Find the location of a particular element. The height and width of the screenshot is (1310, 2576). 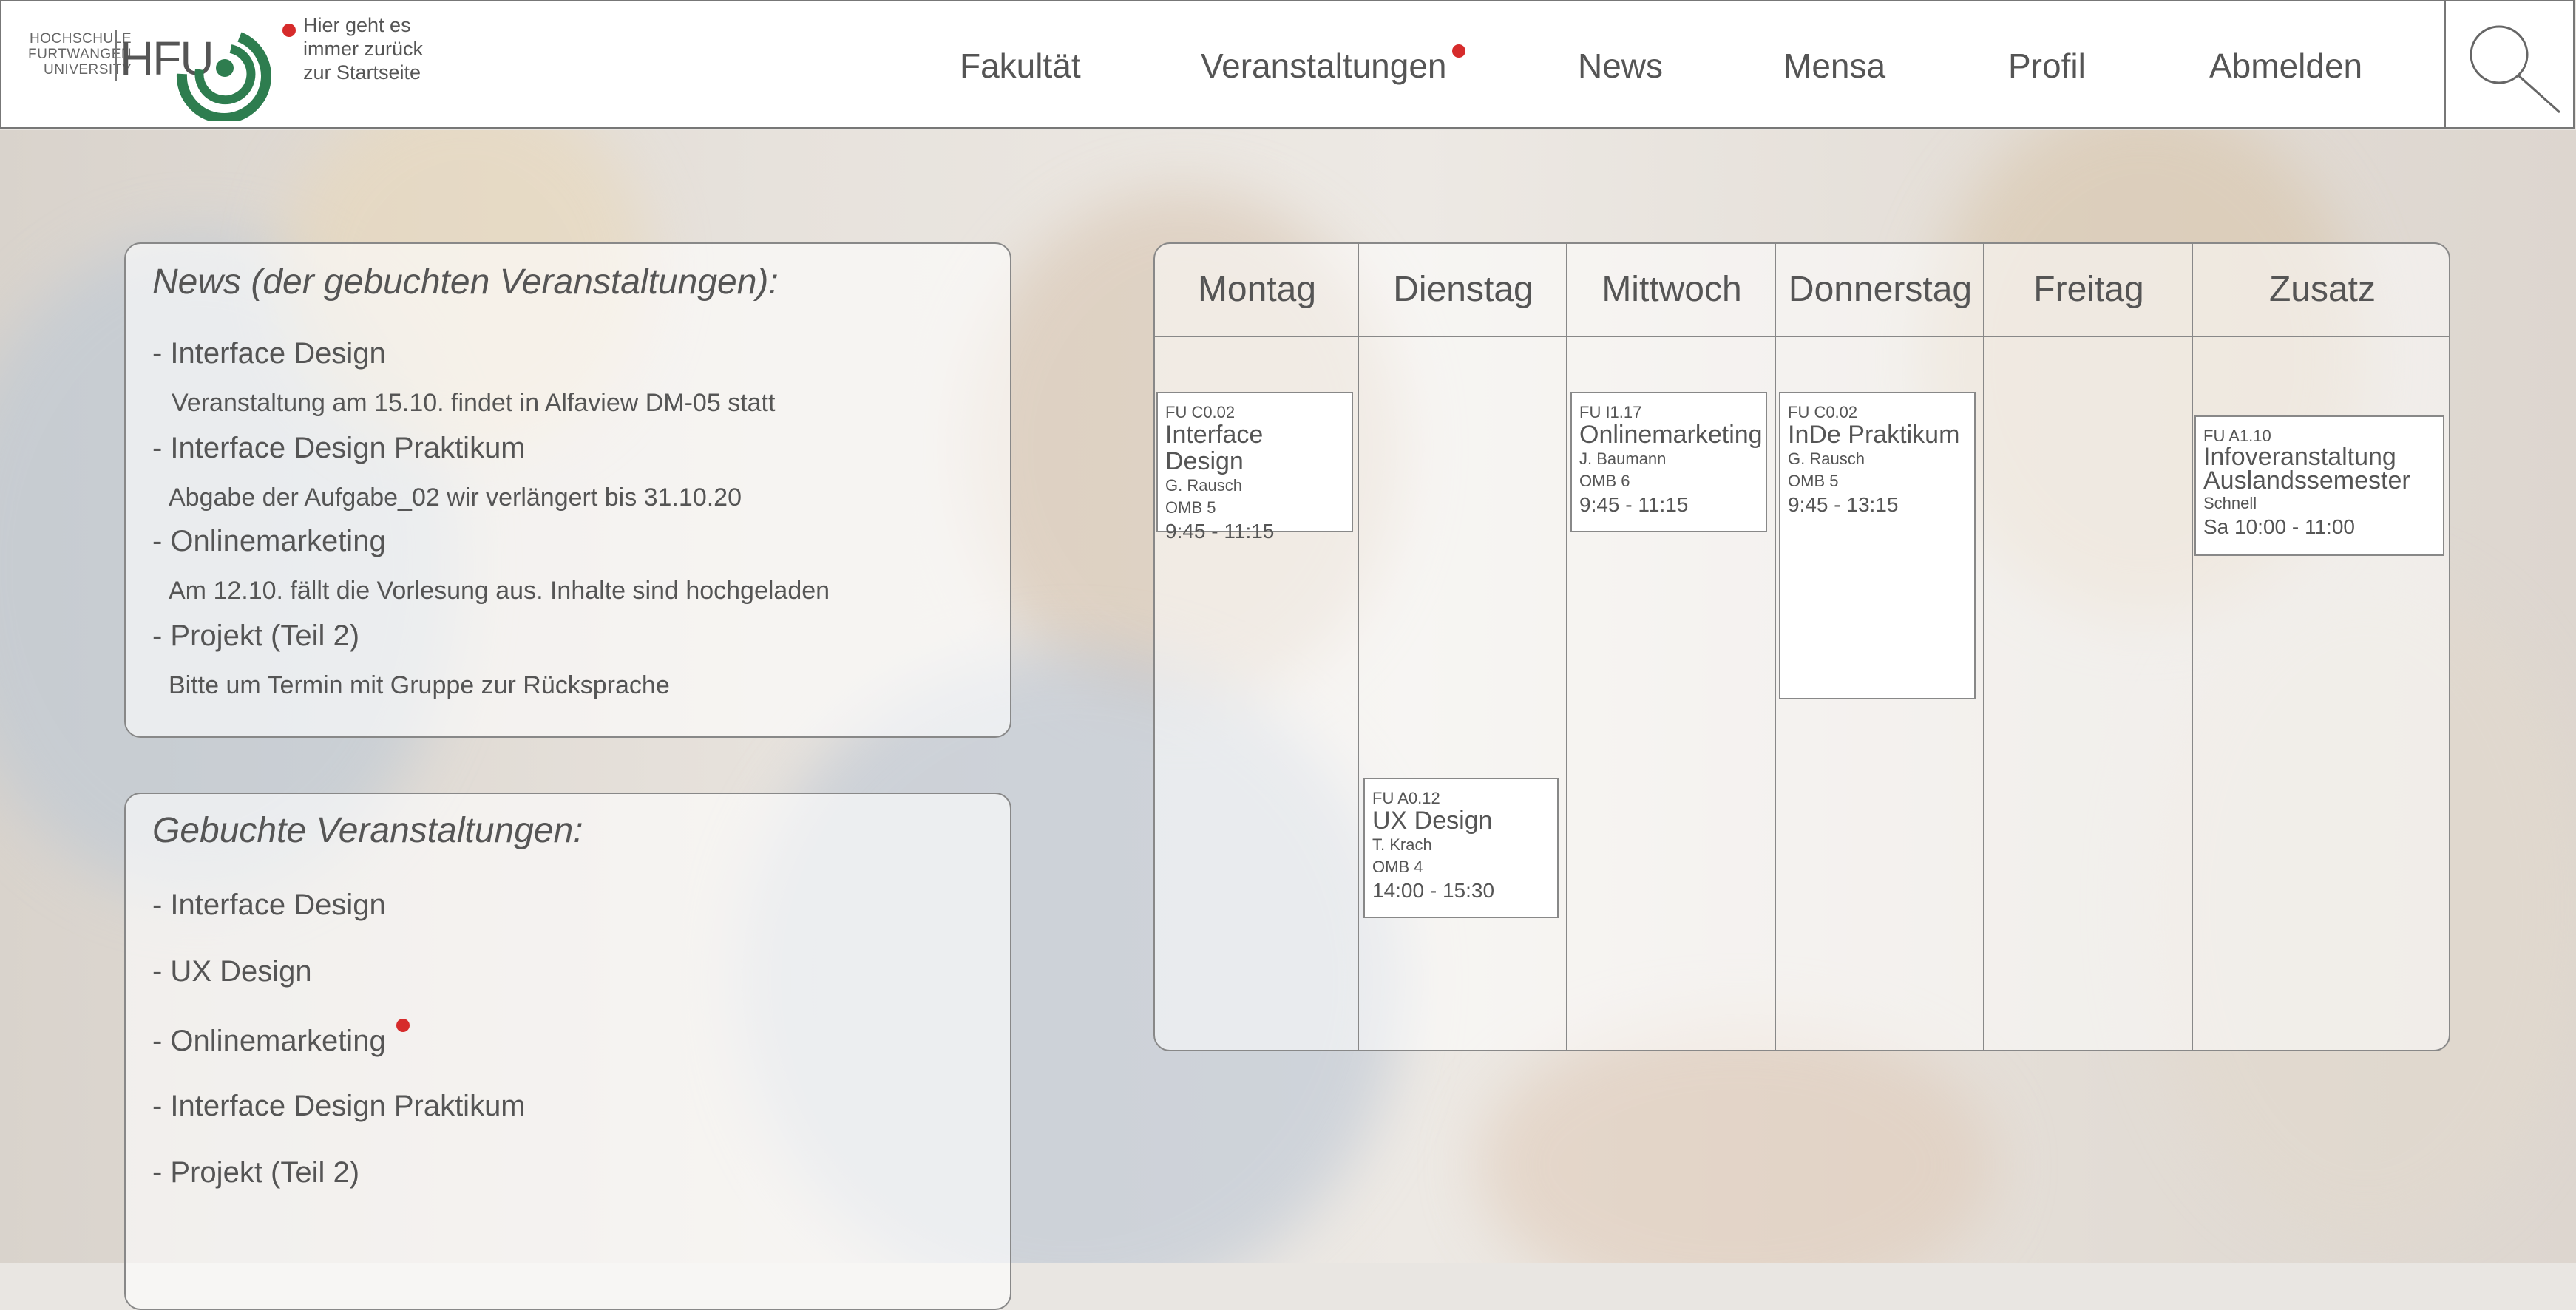

news-item-label: - Onlinemarketing is located at coordinates (269, 541).